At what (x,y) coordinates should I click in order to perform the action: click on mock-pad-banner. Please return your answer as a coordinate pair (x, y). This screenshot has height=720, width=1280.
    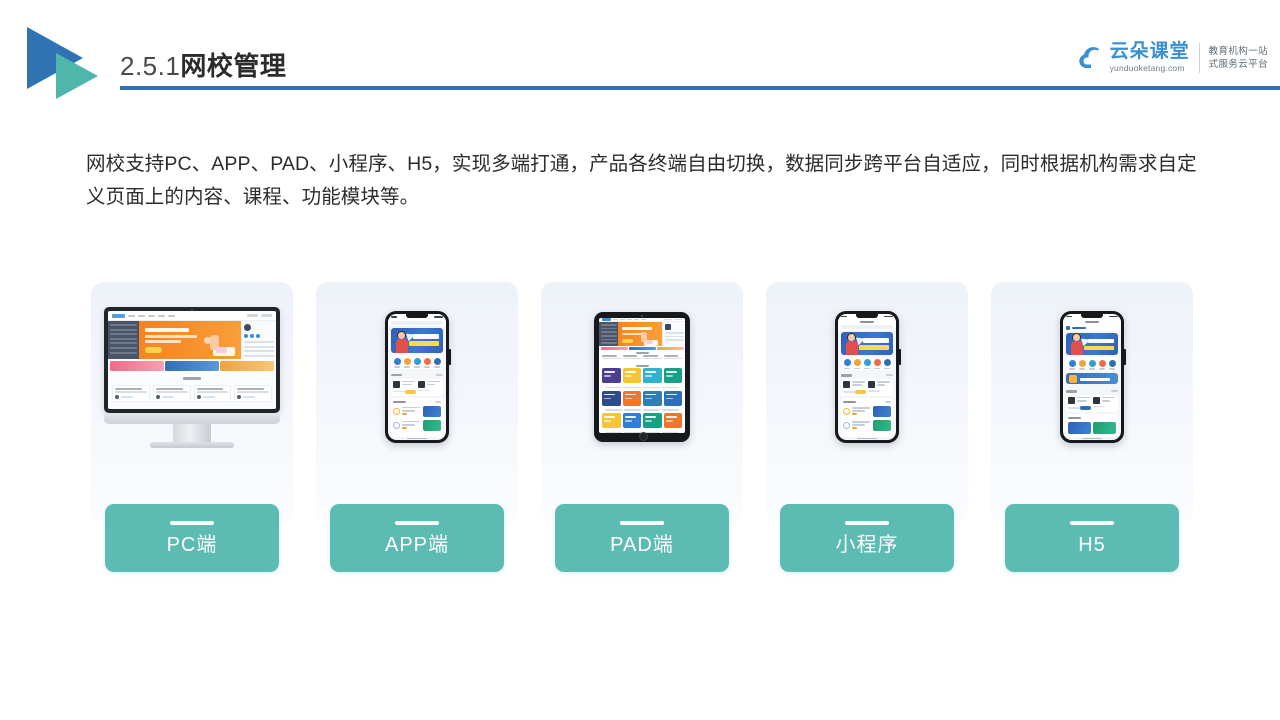
    Looking at the image, I should click on (640, 334).